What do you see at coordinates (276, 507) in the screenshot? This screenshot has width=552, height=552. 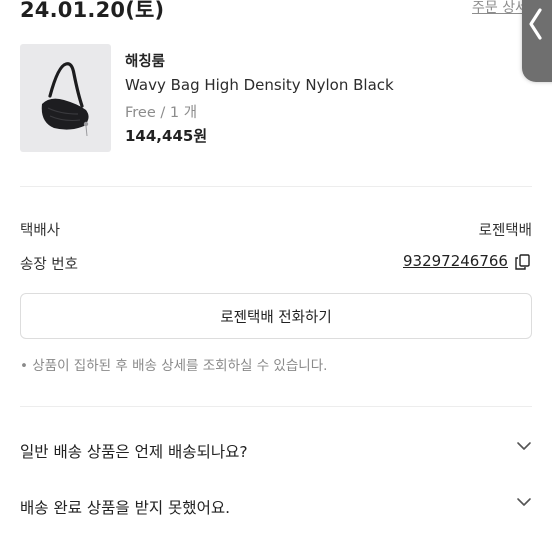 I see `faq-item: 배송 완료 상품을 받지 못했어요.` at bounding box center [276, 507].